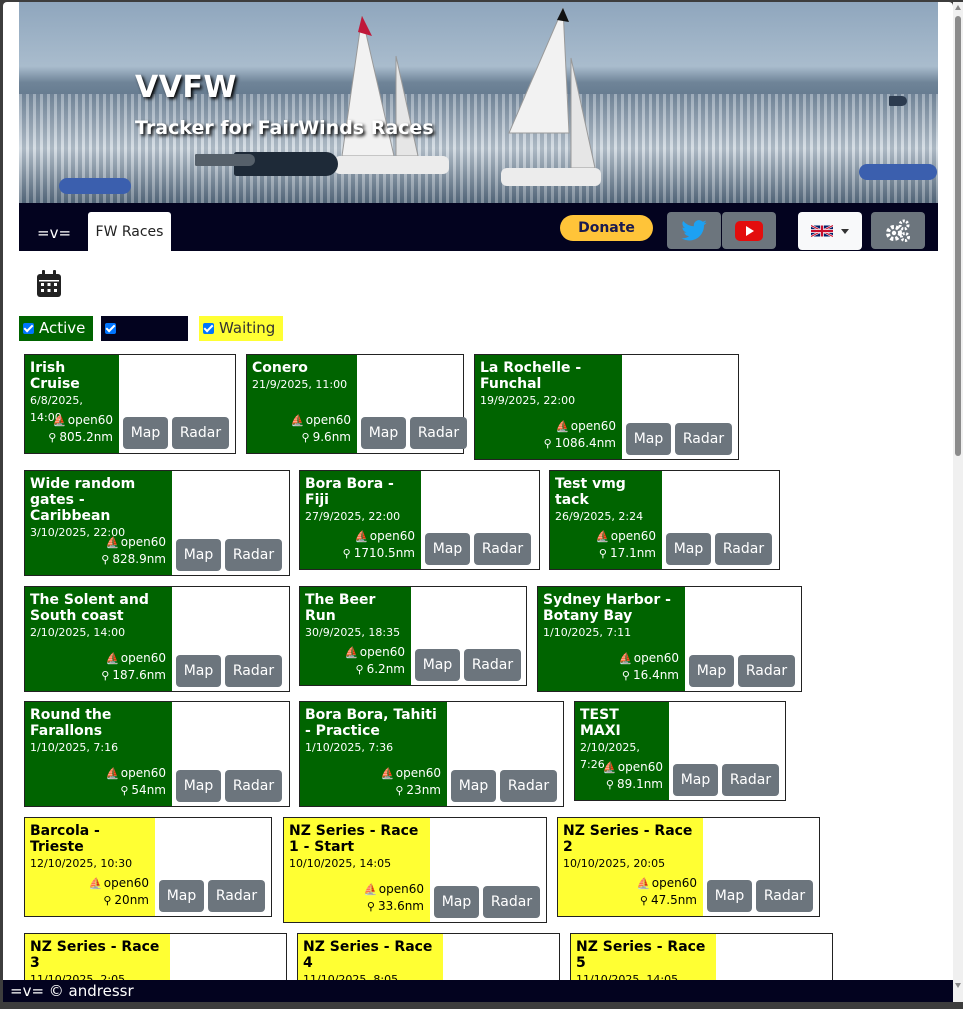  I want to click on filter-finished-checkbox: Finished, so click(144, 339).